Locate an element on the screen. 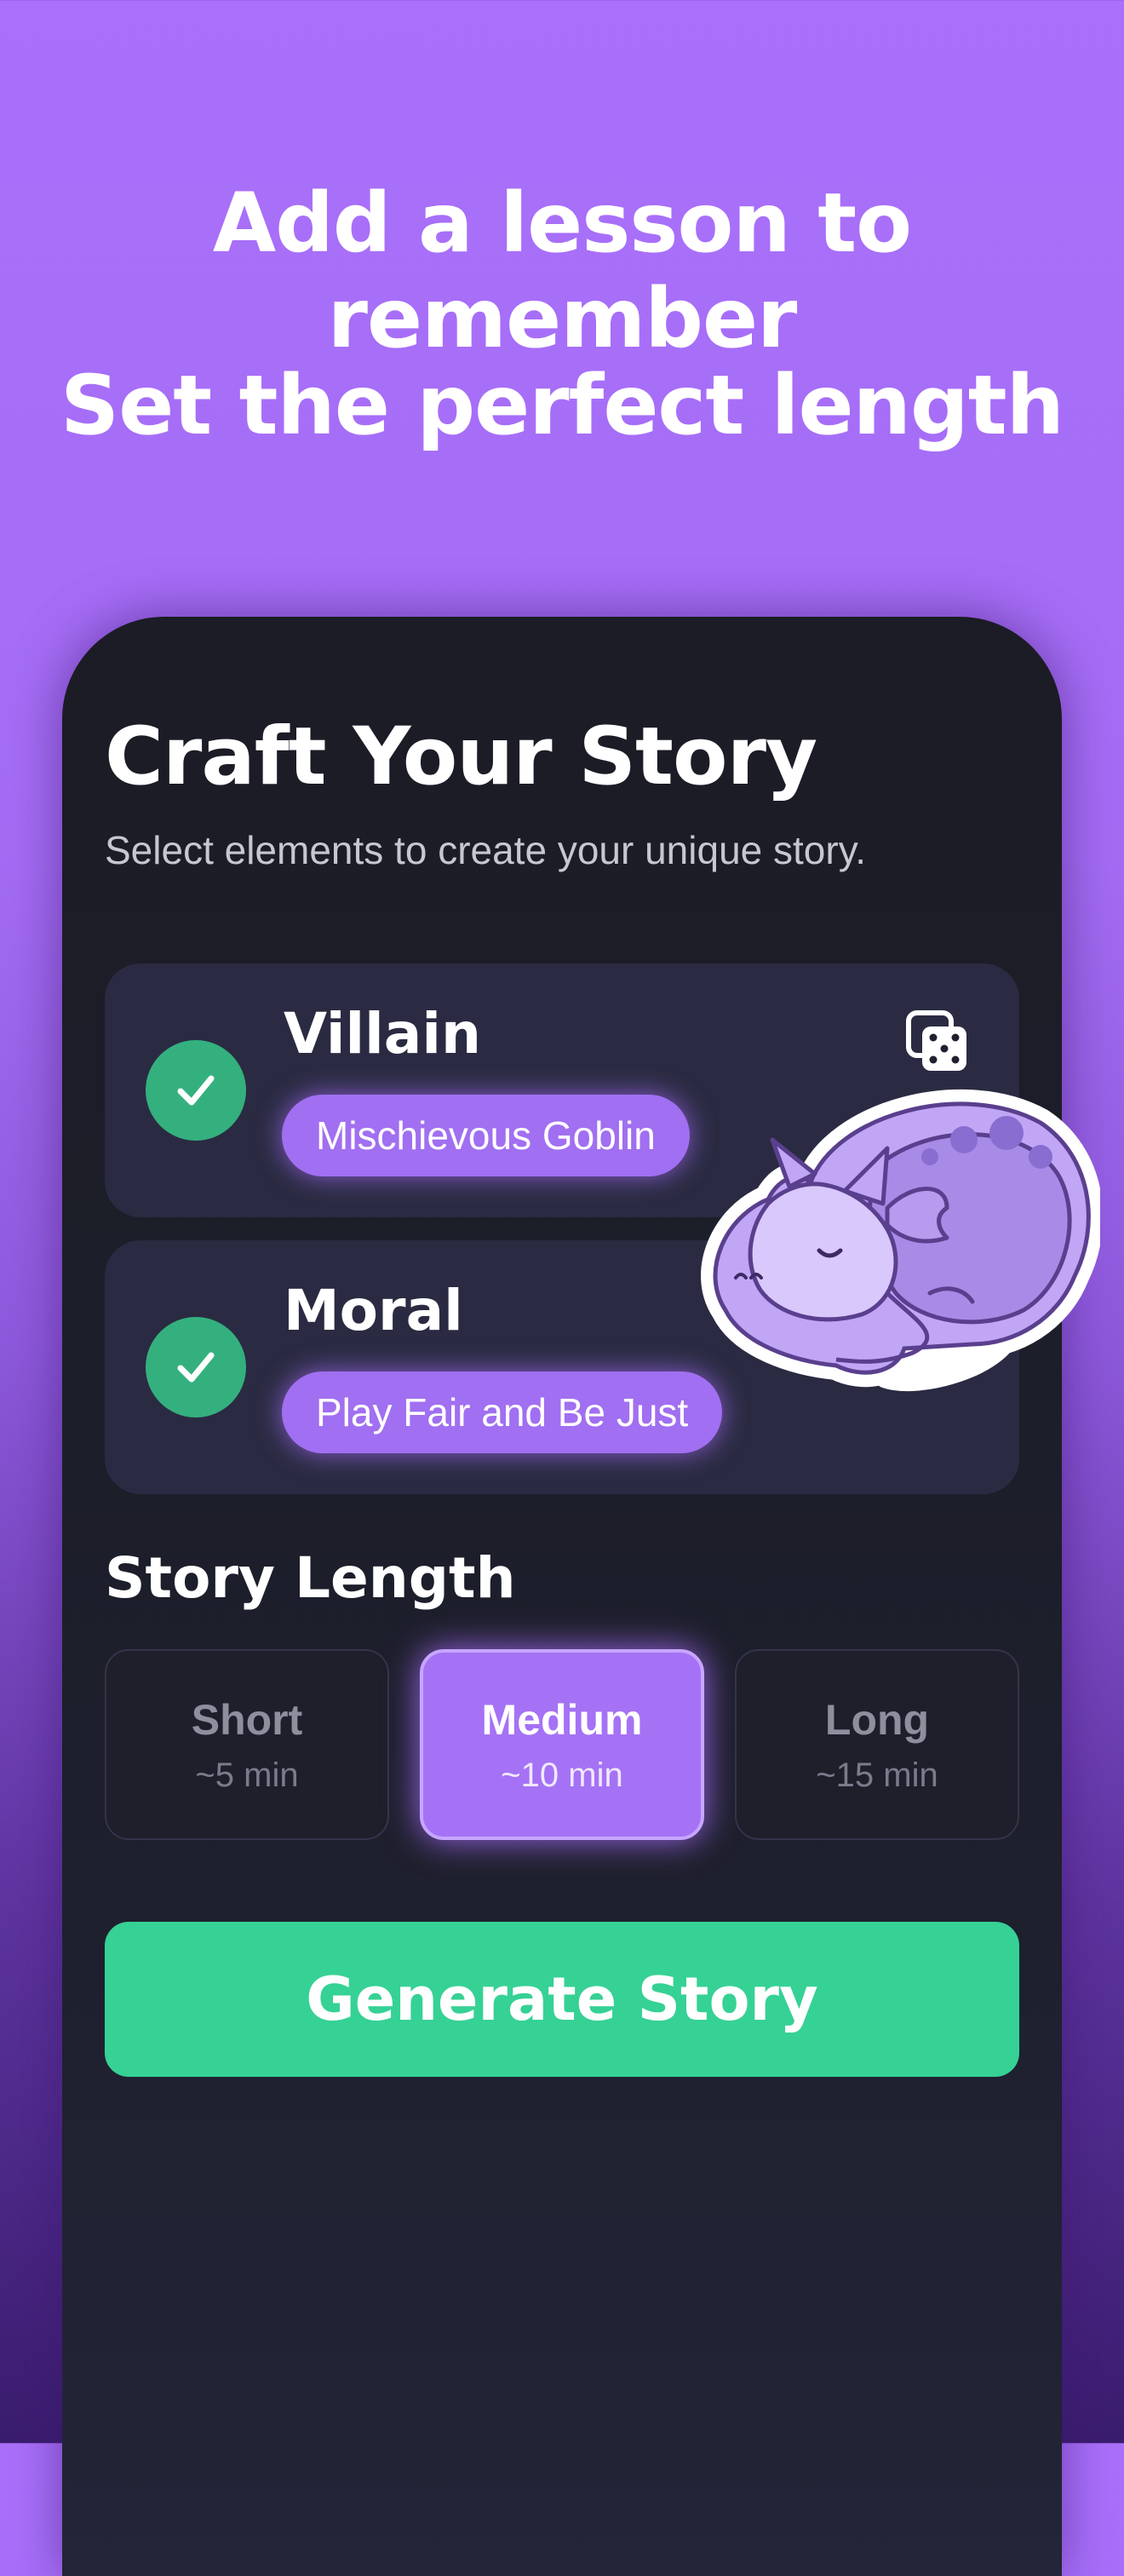  length-option-name: Medium is located at coordinates (562, 1720).